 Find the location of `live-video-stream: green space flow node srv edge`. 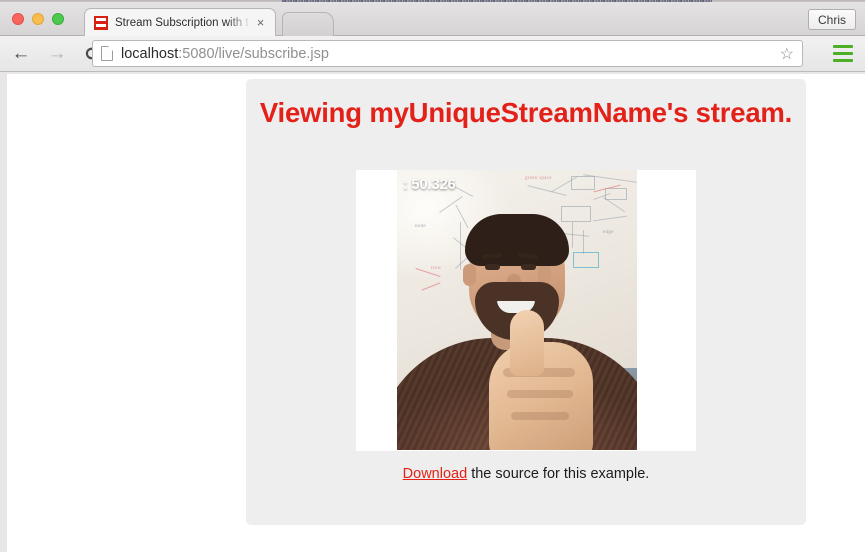

live-video-stream: green space flow node srv edge is located at coordinates (517, 310).